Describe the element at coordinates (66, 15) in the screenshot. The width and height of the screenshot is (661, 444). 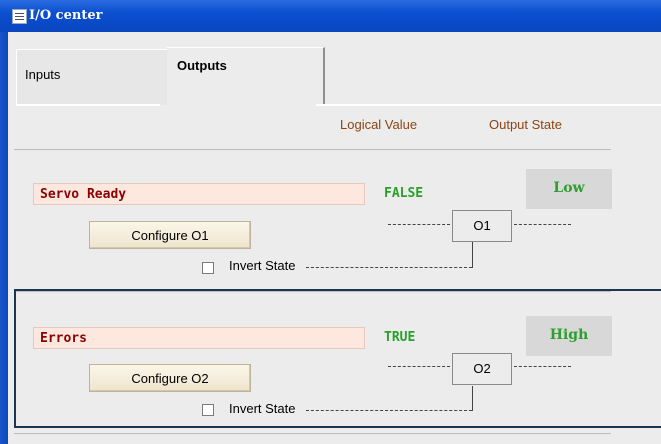
I see `window-title: I/O center` at that location.